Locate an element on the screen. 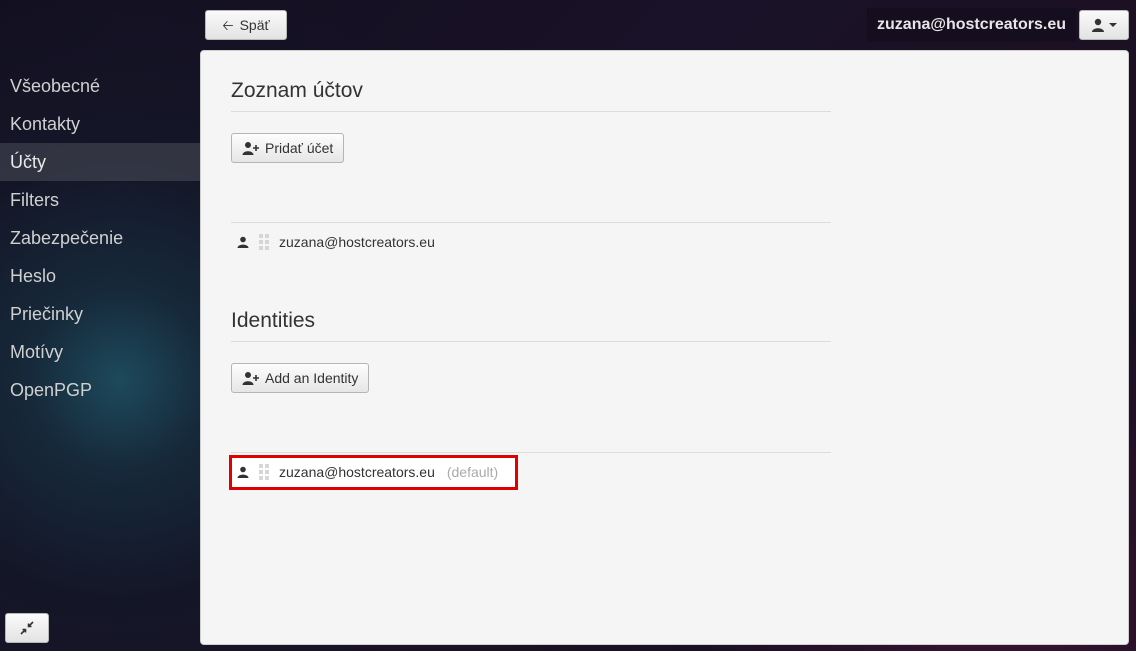  sidebar-item-accounts: Účty is located at coordinates (100, 162).